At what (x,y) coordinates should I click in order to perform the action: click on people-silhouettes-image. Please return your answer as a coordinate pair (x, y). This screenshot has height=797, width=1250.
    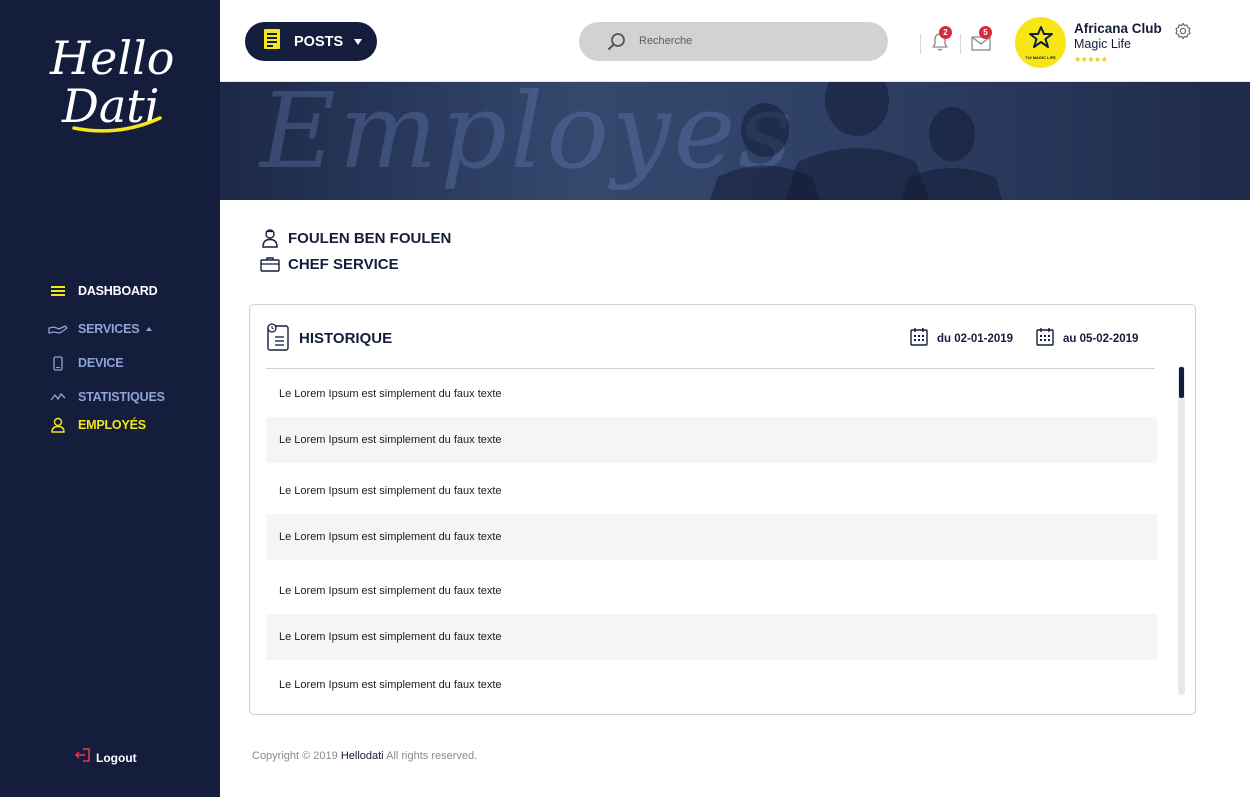
    Looking at the image, I should click on (856, 141).